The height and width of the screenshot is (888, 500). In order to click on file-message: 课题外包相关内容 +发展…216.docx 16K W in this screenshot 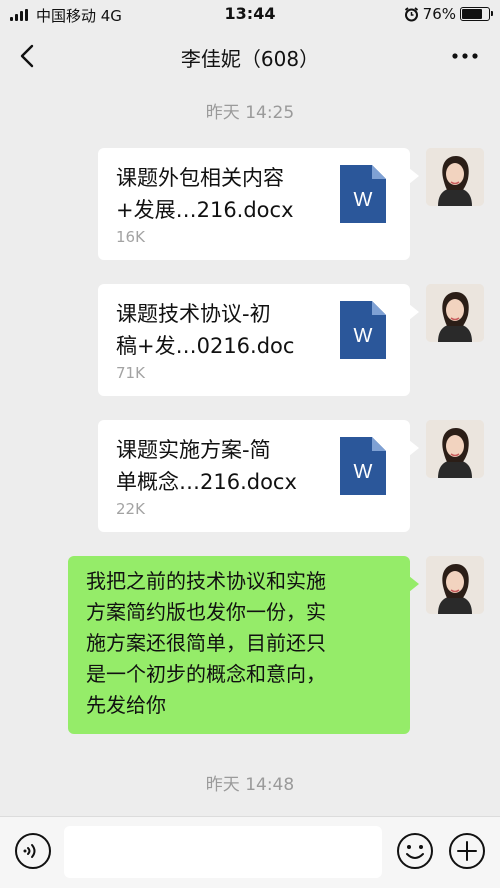, I will do `click(258, 204)`.